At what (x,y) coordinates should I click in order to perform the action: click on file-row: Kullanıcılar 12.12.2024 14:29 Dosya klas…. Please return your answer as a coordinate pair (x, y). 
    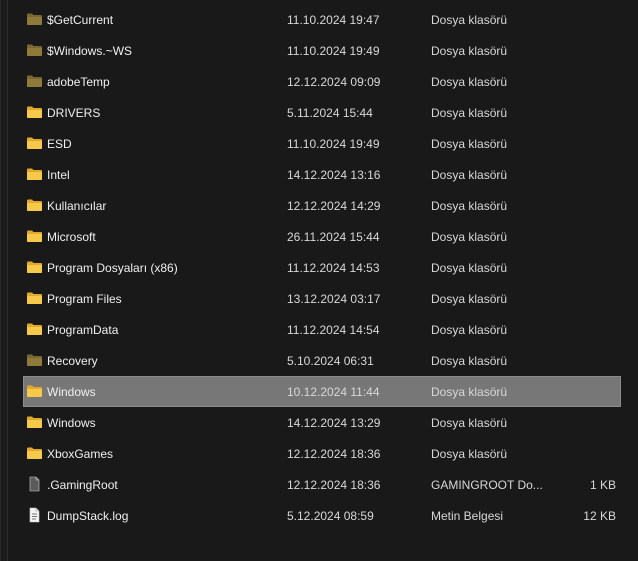
    Looking at the image, I should click on (322, 205).